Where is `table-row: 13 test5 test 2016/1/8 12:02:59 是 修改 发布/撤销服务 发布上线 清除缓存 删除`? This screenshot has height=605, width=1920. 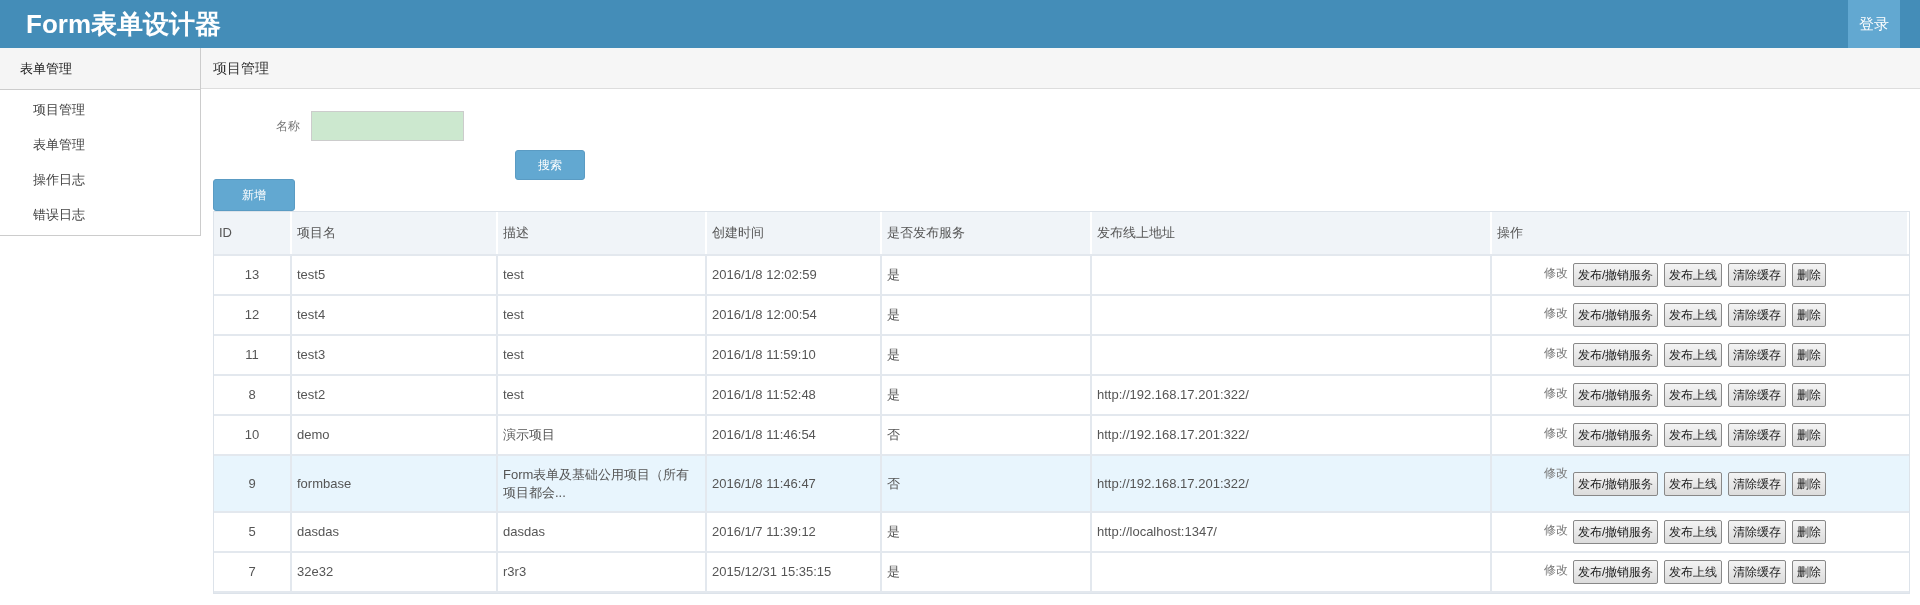
table-row: 13 test5 test 2016/1/8 12:02:59 是 修改 发布/撤销服务 发布上线 清除缓存 删除 is located at coordinates (1061, 276).